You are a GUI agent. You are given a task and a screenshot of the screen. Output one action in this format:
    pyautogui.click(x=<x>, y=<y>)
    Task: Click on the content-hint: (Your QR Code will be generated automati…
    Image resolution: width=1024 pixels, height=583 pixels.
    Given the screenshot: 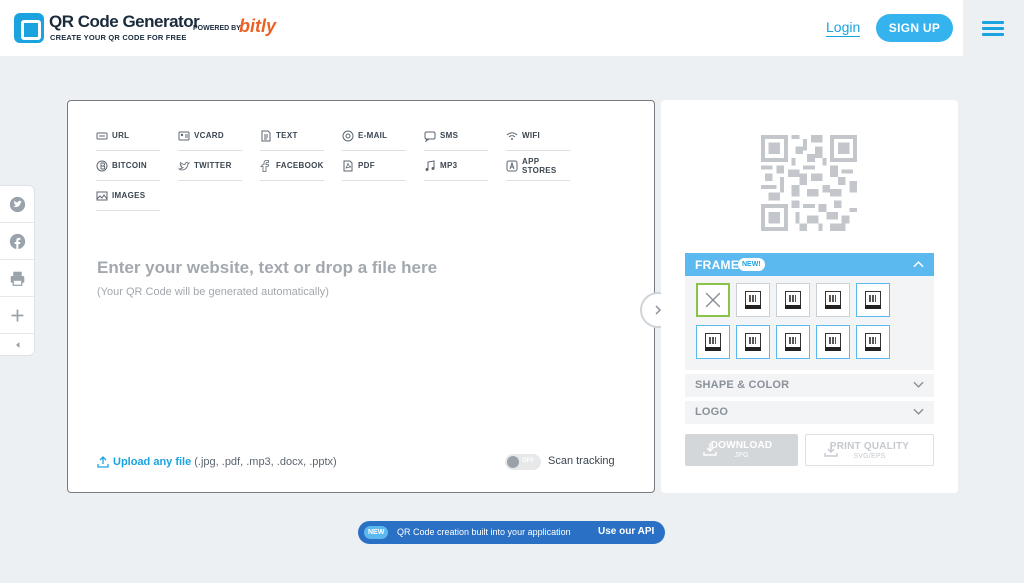 What is the action you would take?
    pyautogui.click(x=213, y=292)
    